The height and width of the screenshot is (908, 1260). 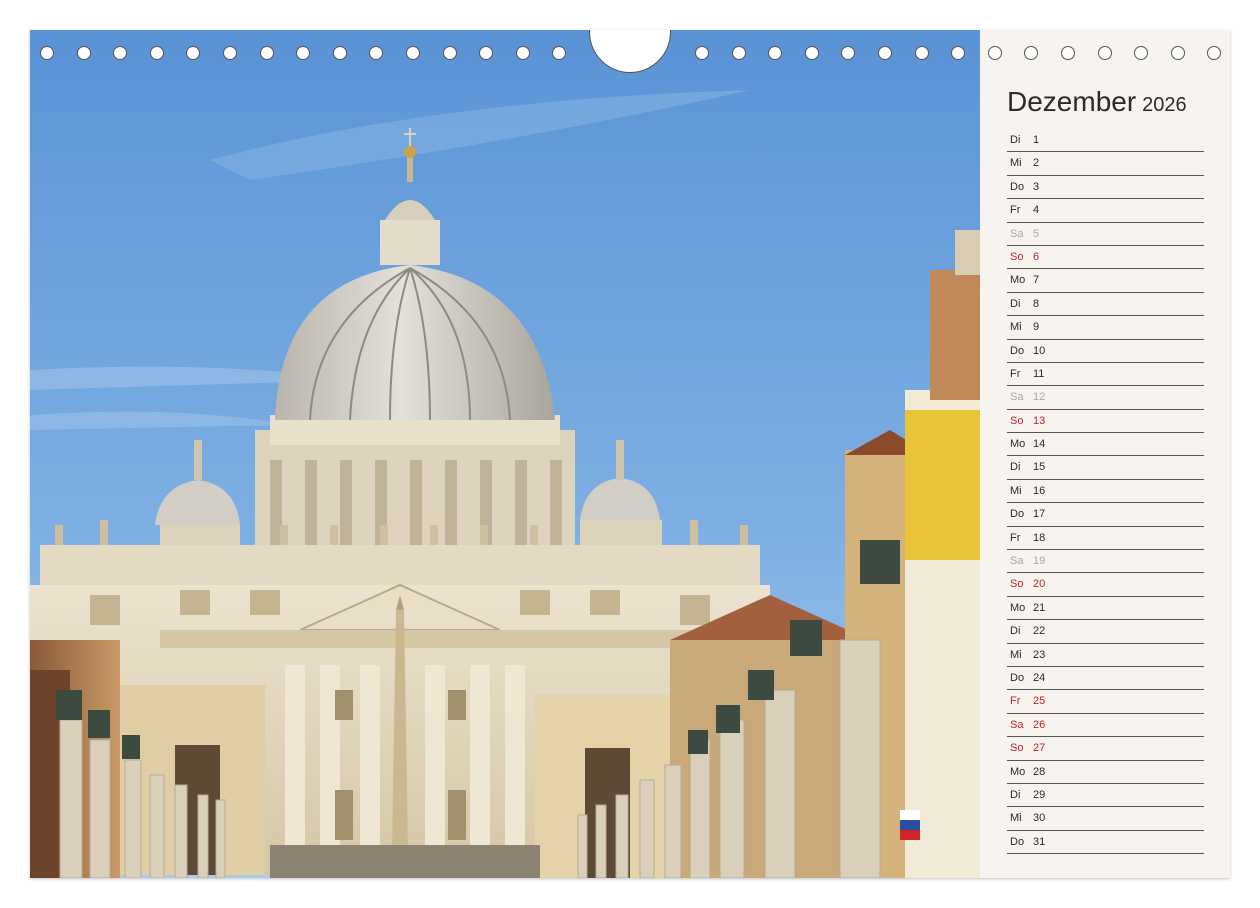 I want to click on day-number: 20, so click(x=1039, y=584).